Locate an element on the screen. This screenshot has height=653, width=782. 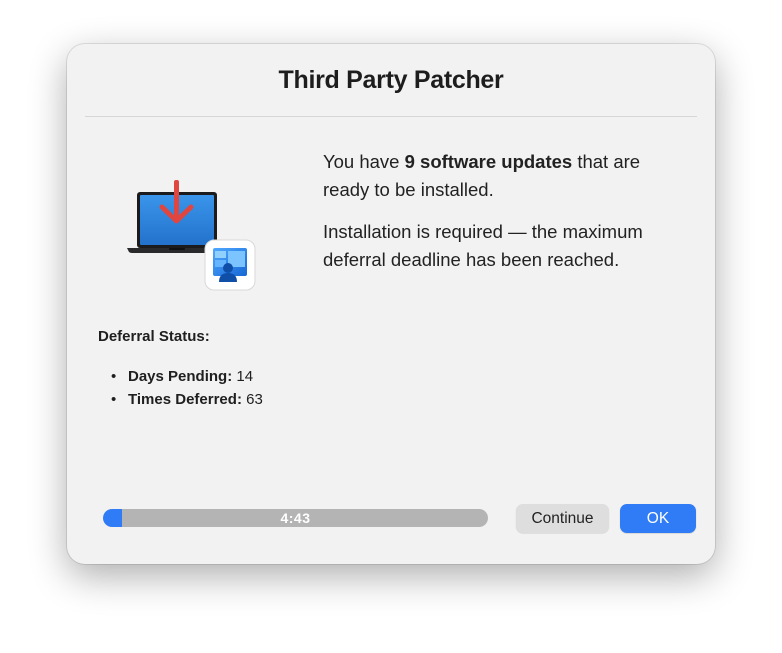
message-prefix: You have is located at coordinates (364, 161).